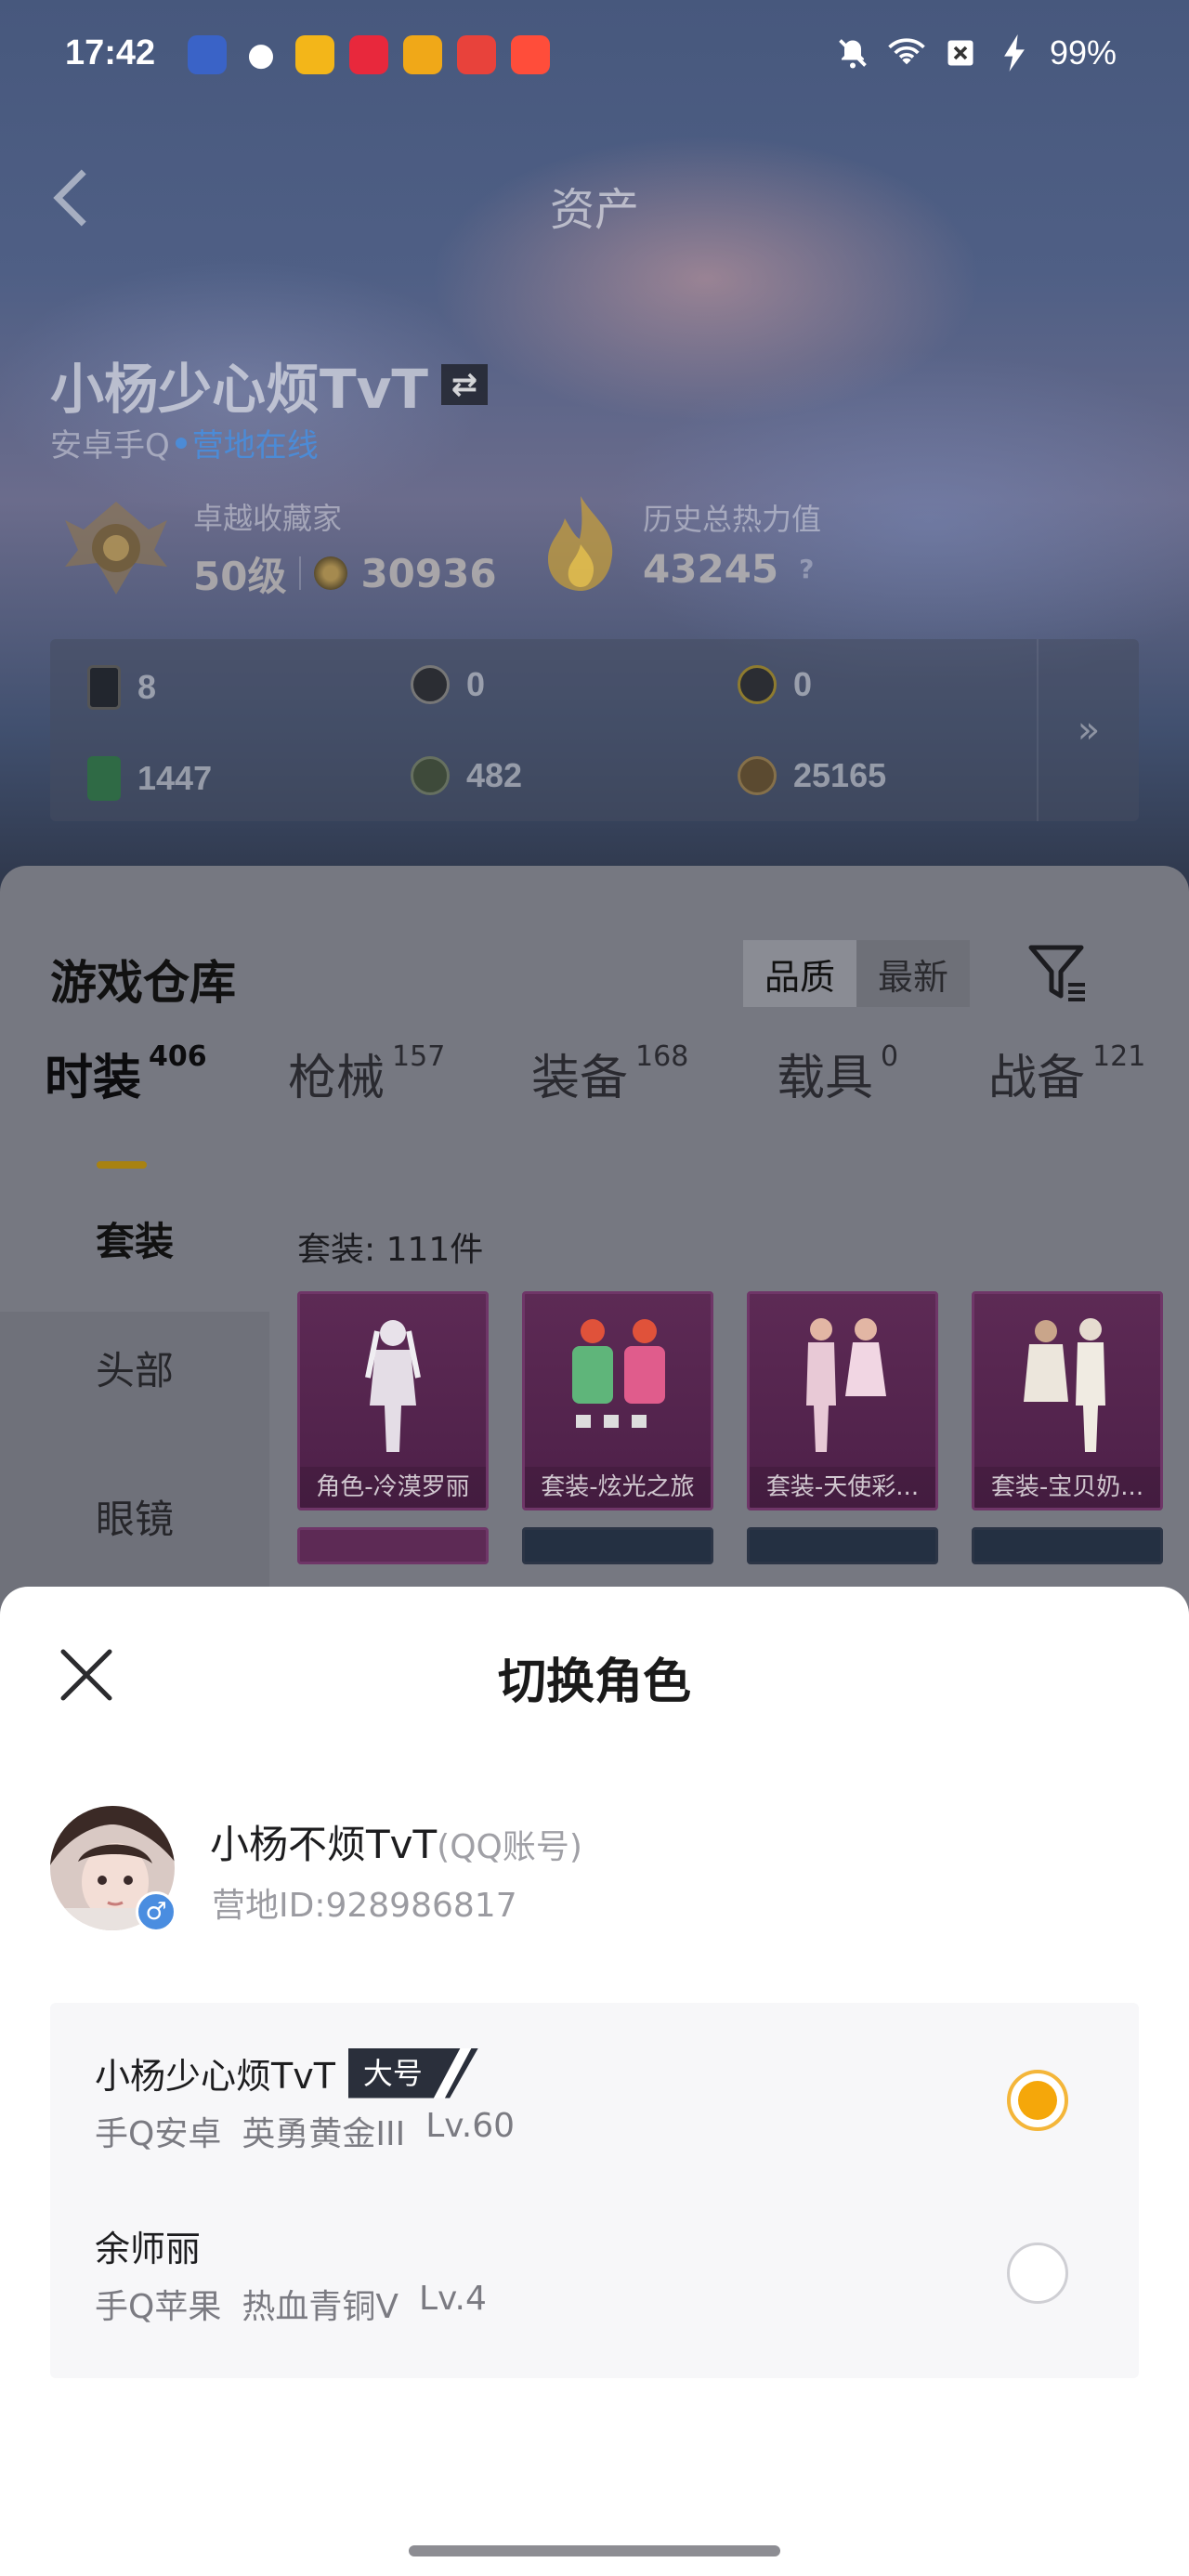 The image size is (1189, 2576). What do you see at coordinates (906, 53) in the screenshot?
I see `wifi-icon` at bounding box center [906, 53].